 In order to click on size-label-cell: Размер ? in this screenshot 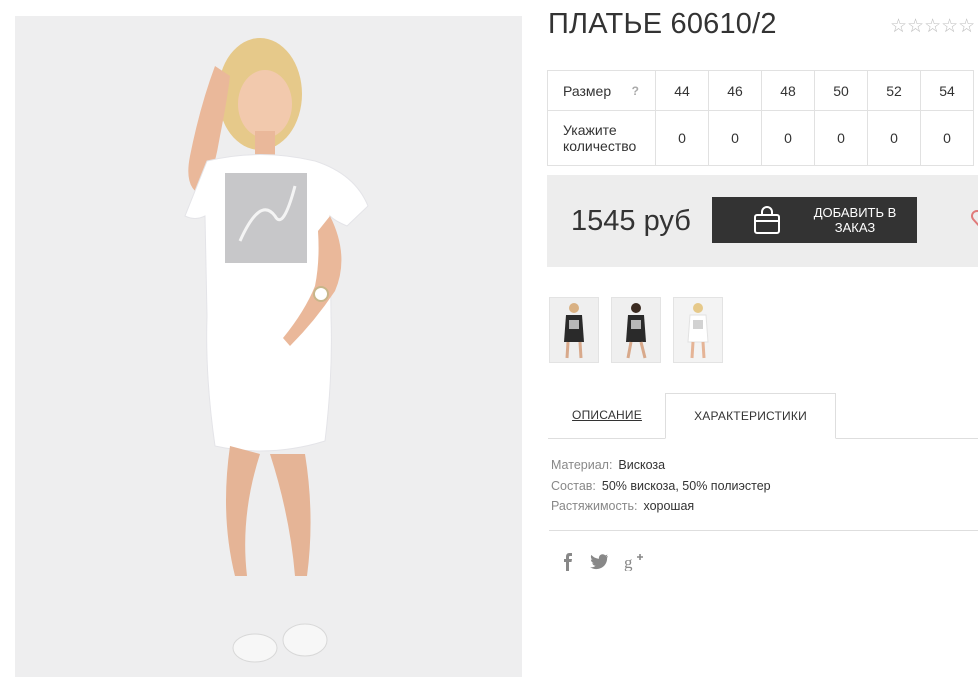, I will do `click(601, 90)`.